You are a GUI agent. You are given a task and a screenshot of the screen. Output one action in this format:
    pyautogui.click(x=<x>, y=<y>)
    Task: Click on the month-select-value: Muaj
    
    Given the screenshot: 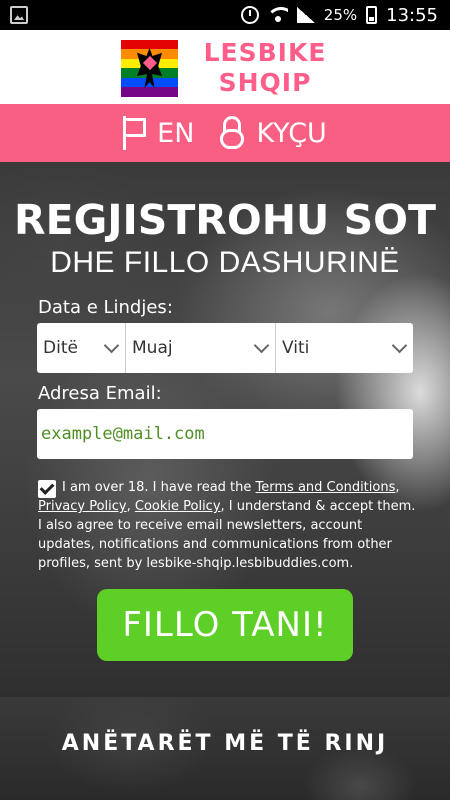 What is the action you would take?
    pyautogui.click(x=152, y=348)
    